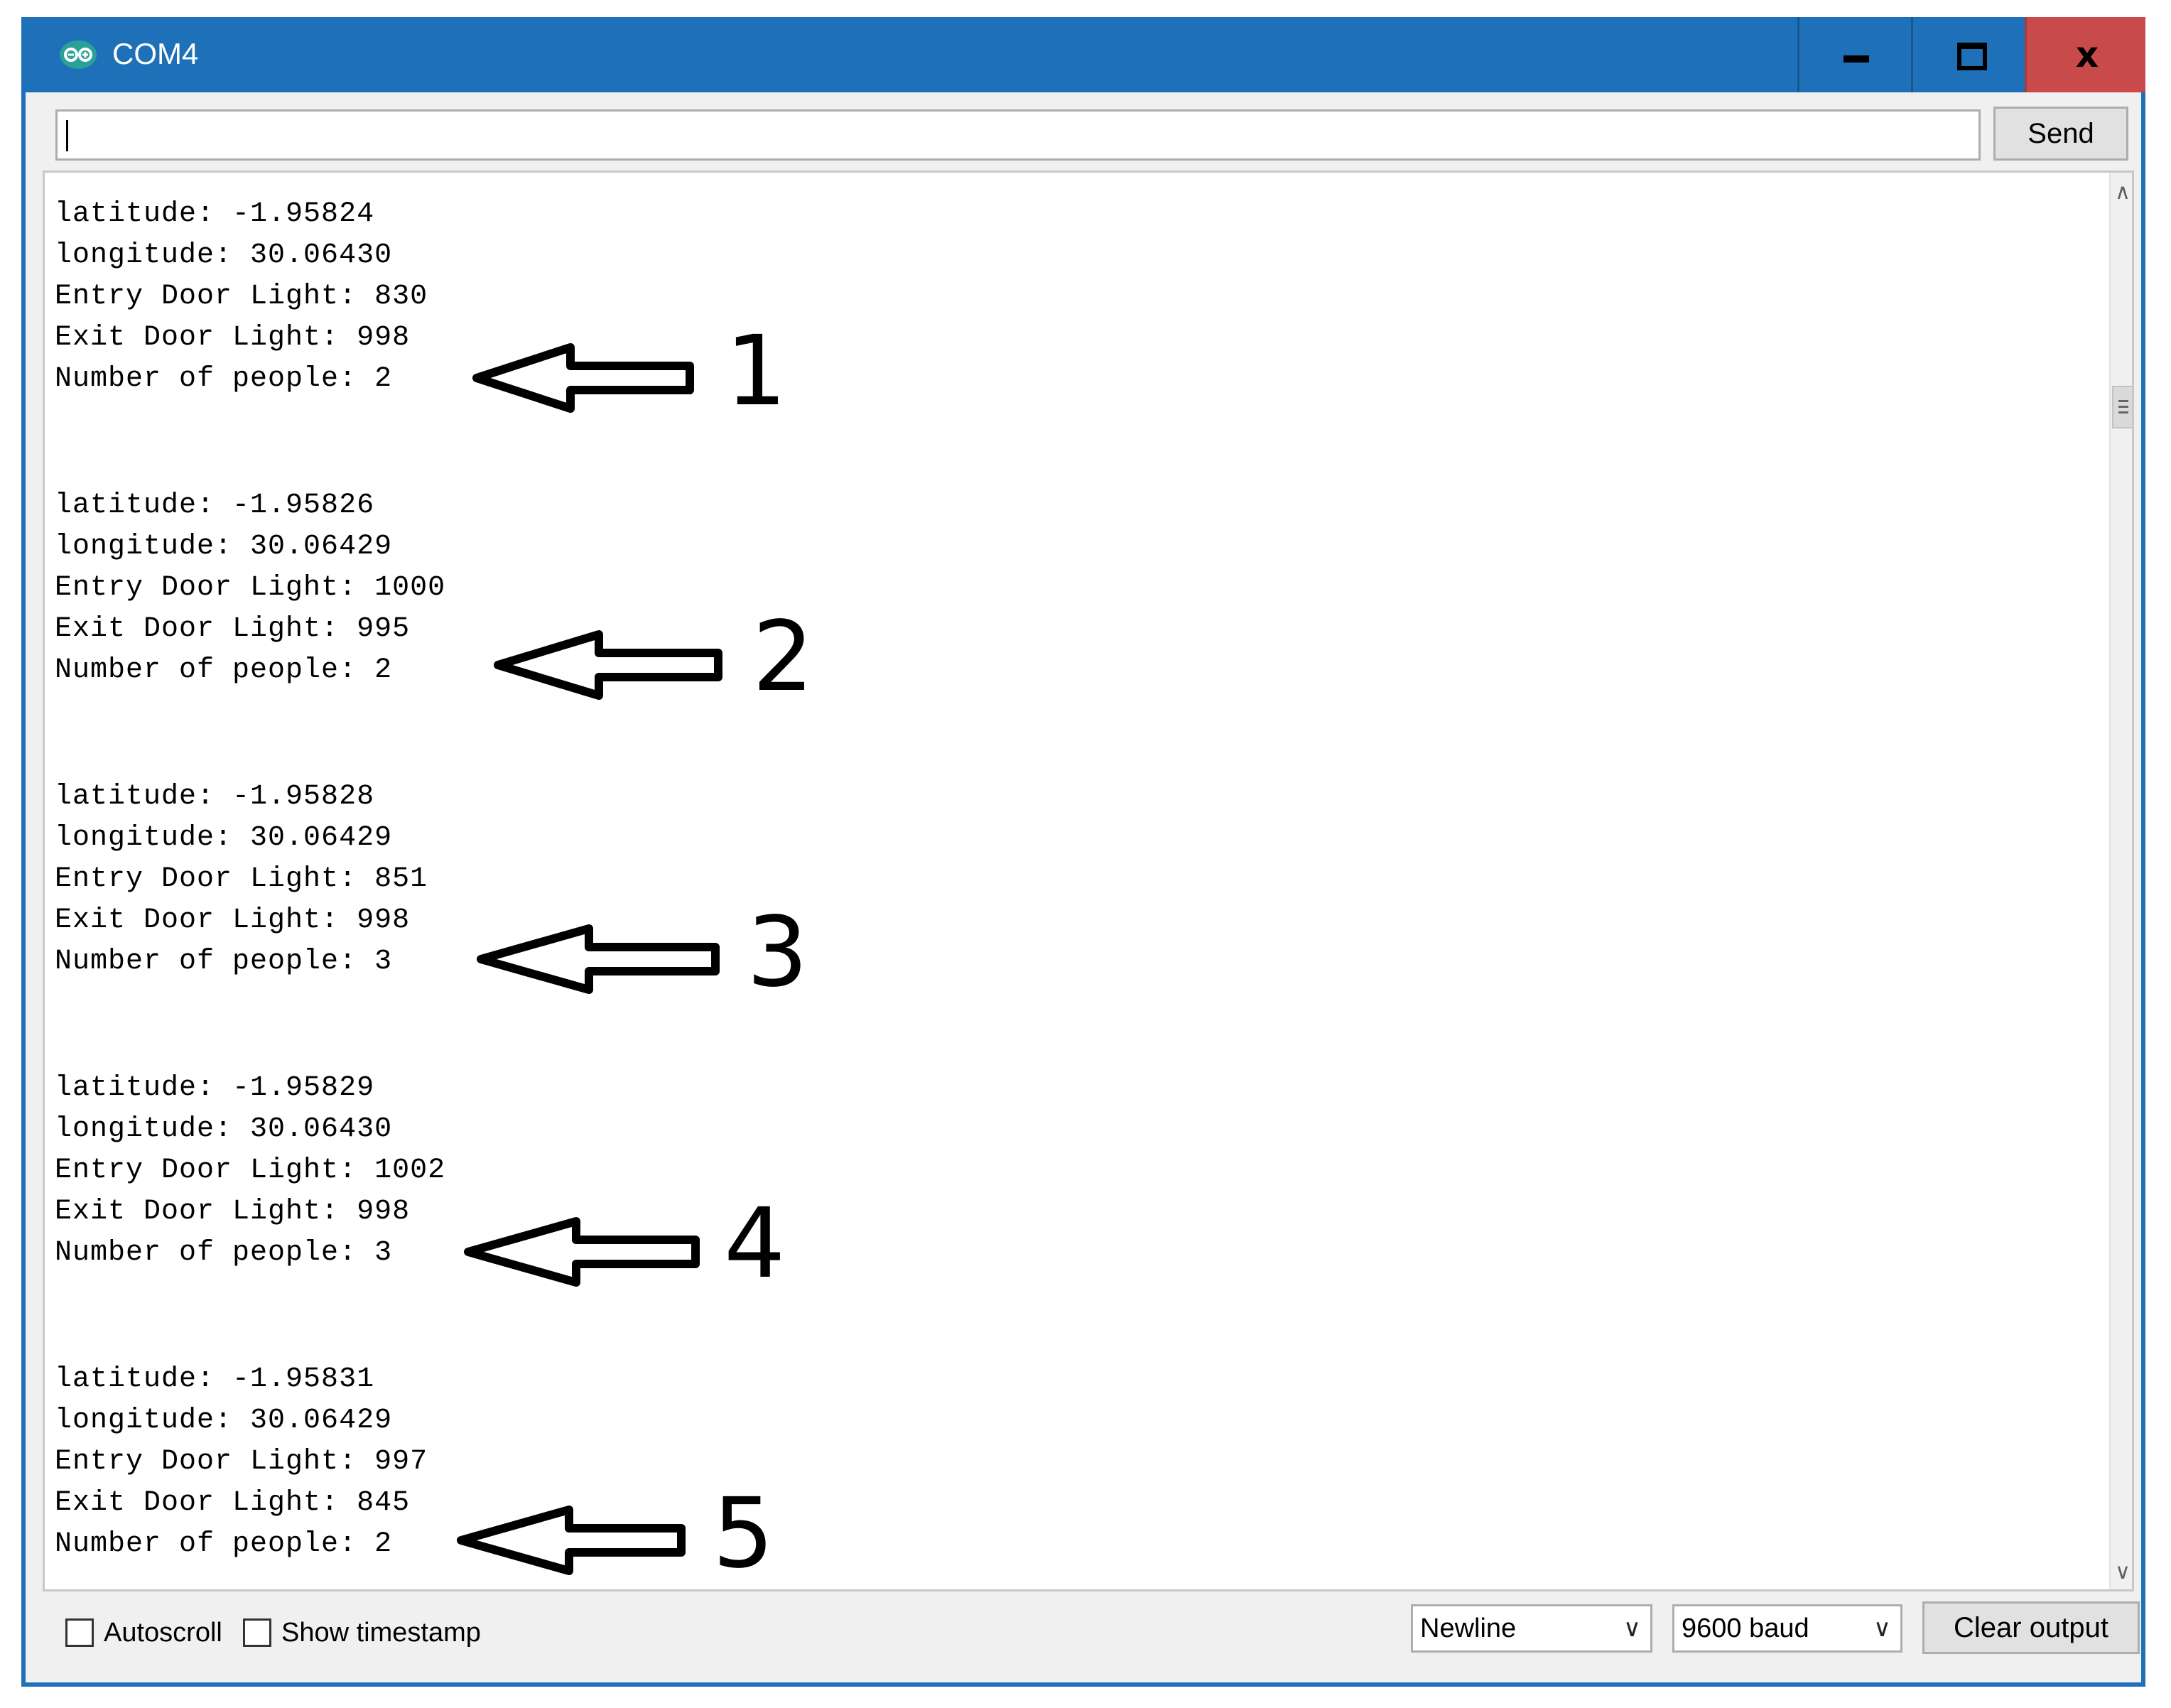 The image size is (2171, 1708). Describe the element at coordinates (2120, 881) in the screenshot. I see `vertical-scrollbar: ∧ ∨` at that location.